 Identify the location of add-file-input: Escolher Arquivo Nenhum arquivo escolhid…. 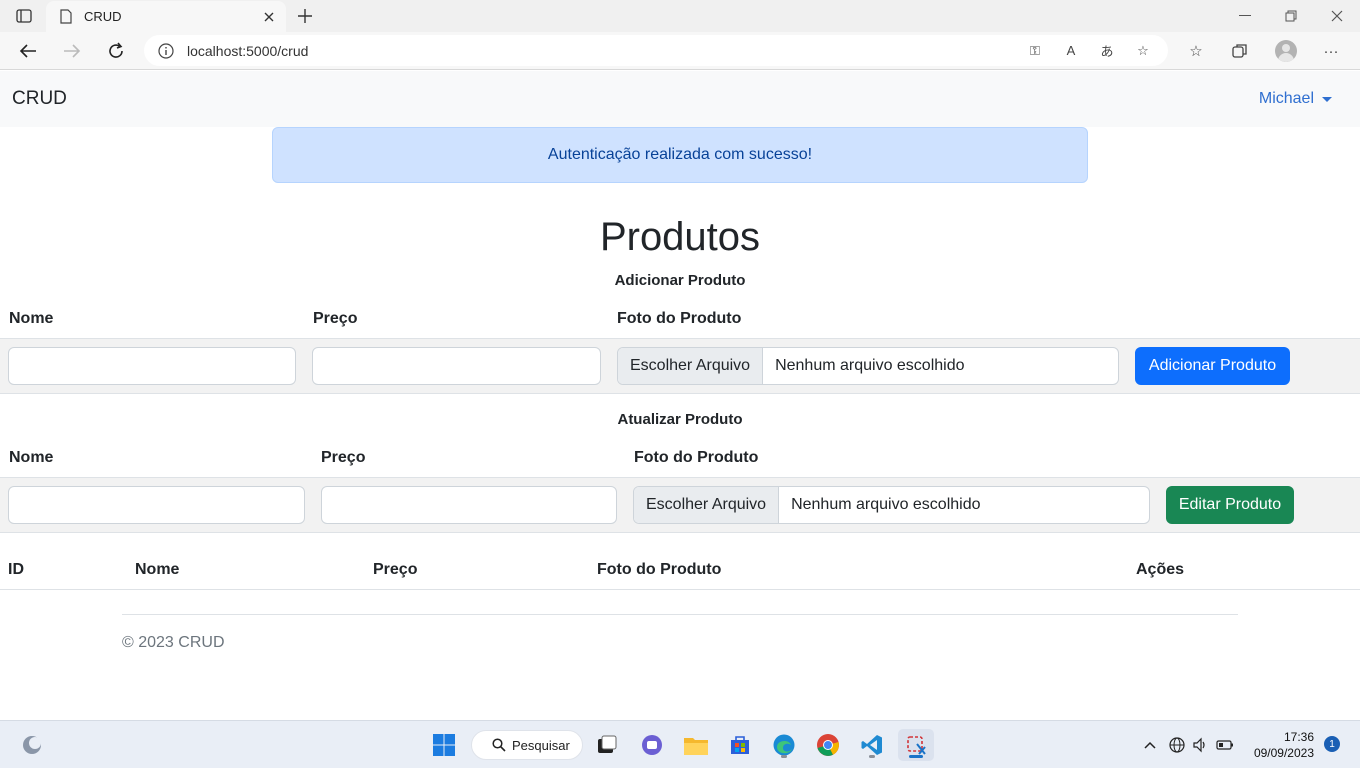
(868, 366).